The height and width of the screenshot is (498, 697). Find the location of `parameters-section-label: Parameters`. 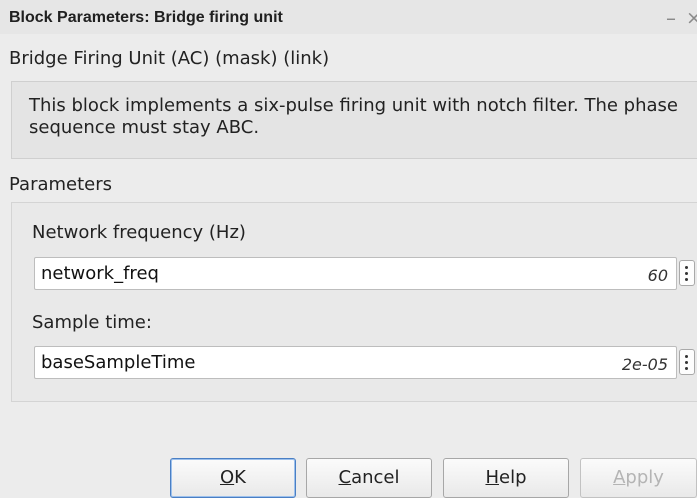

parameters-section-label: Parameters is located at coordinates (61, 184).